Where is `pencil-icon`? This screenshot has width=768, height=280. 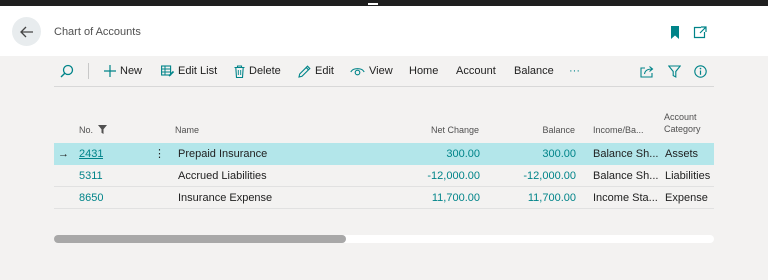 pencil-icon is located at coordinates (304, 71).